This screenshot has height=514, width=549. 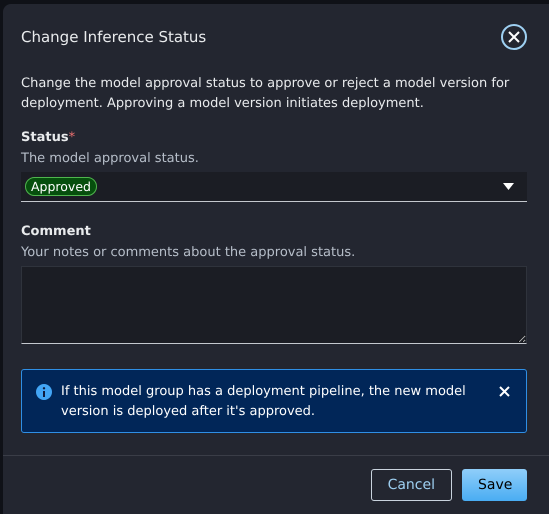 What do you see at coordinates (494, 485) in the screenshot?
I see `save-button: Save` at bounding box center [494, 485].